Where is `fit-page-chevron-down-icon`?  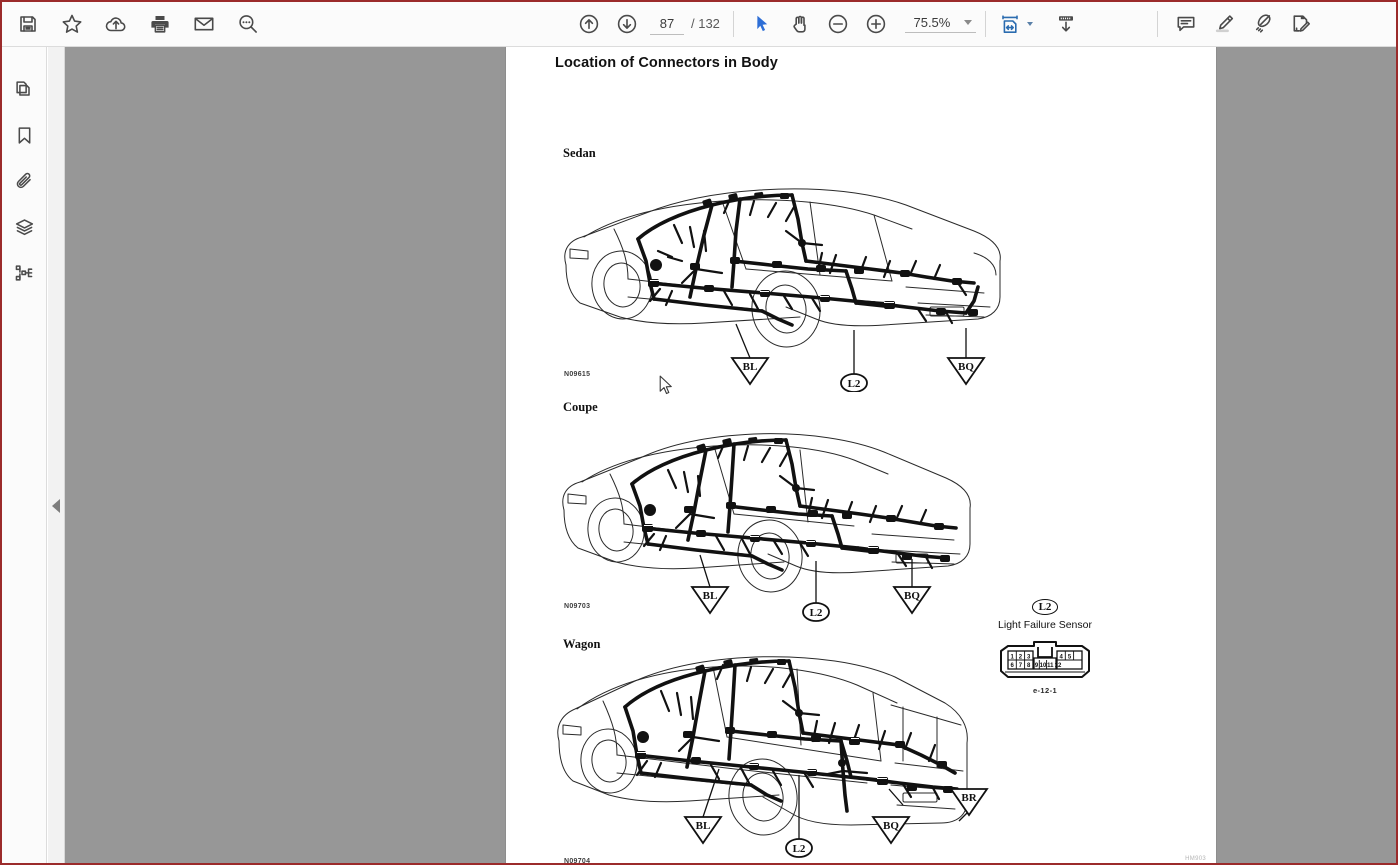 fit-page-chevron-down-icon is located at coordinates (1029, 24).